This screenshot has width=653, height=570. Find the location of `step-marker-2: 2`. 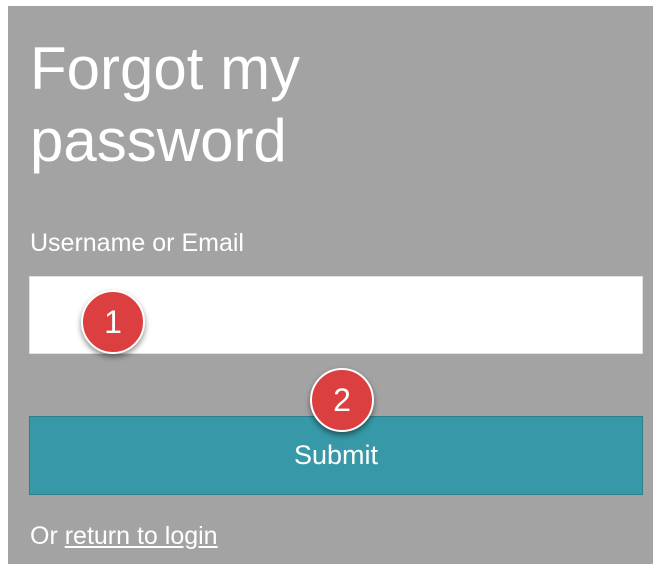

step-marker-2: 2 is located at coordinates (342, 400).